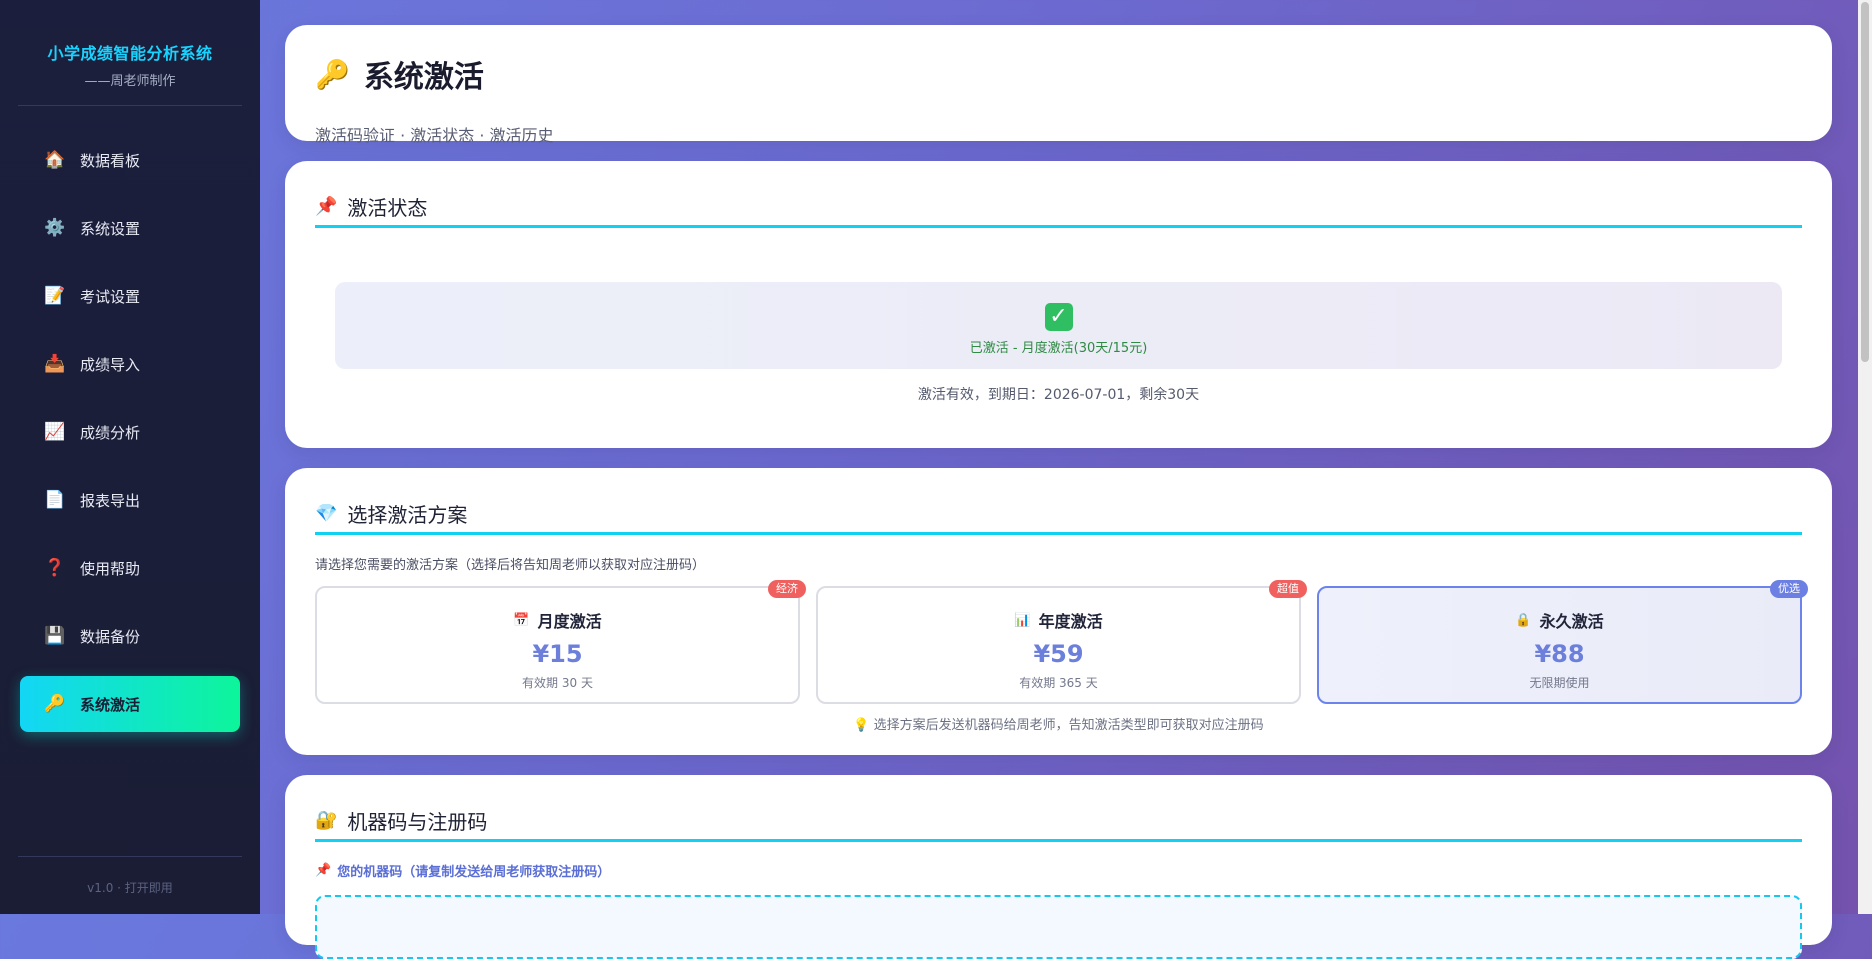  What do you see at coordinates (1070, 621) in the screenshot?
I see `plan-name-text: 年度激活` at bounding box center [1070, 621].